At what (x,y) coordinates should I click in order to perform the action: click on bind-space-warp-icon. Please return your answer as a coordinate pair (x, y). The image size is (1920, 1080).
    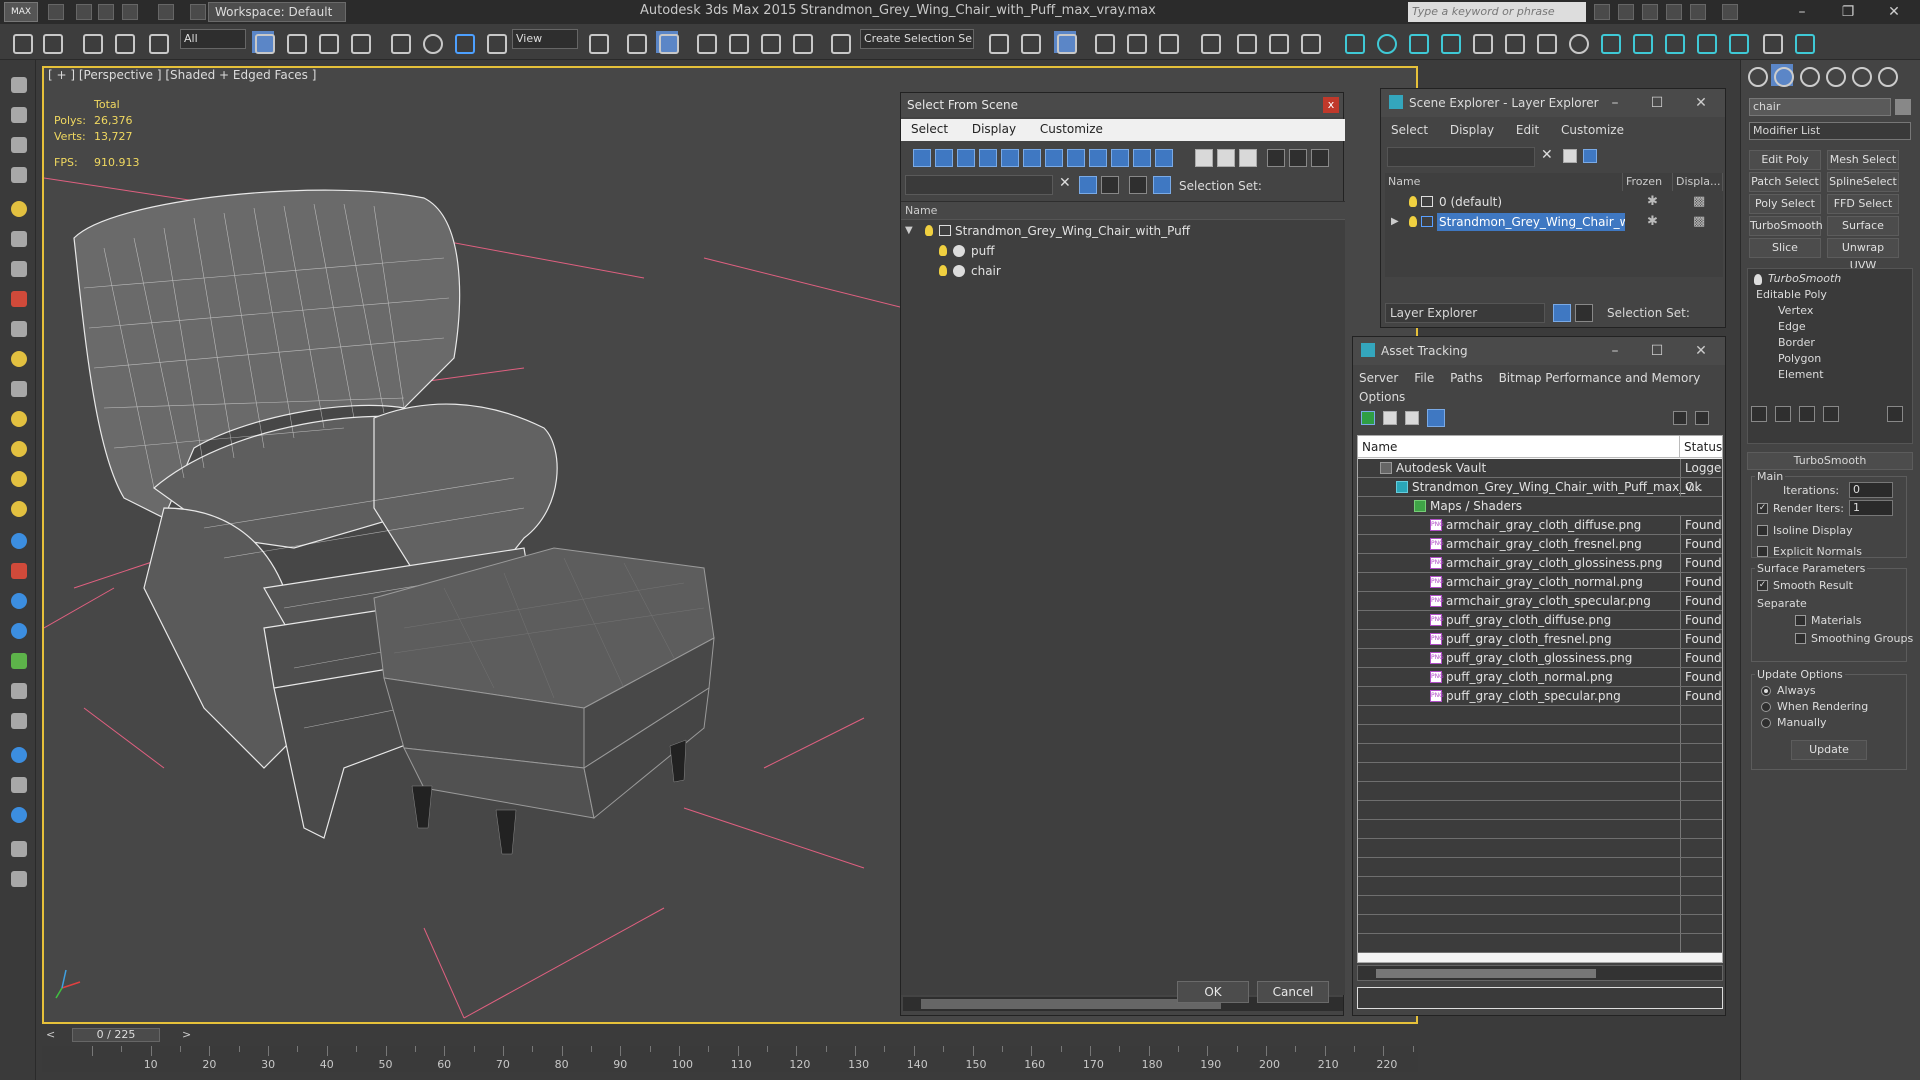
    Looking at the image, I should click on (157, 42).